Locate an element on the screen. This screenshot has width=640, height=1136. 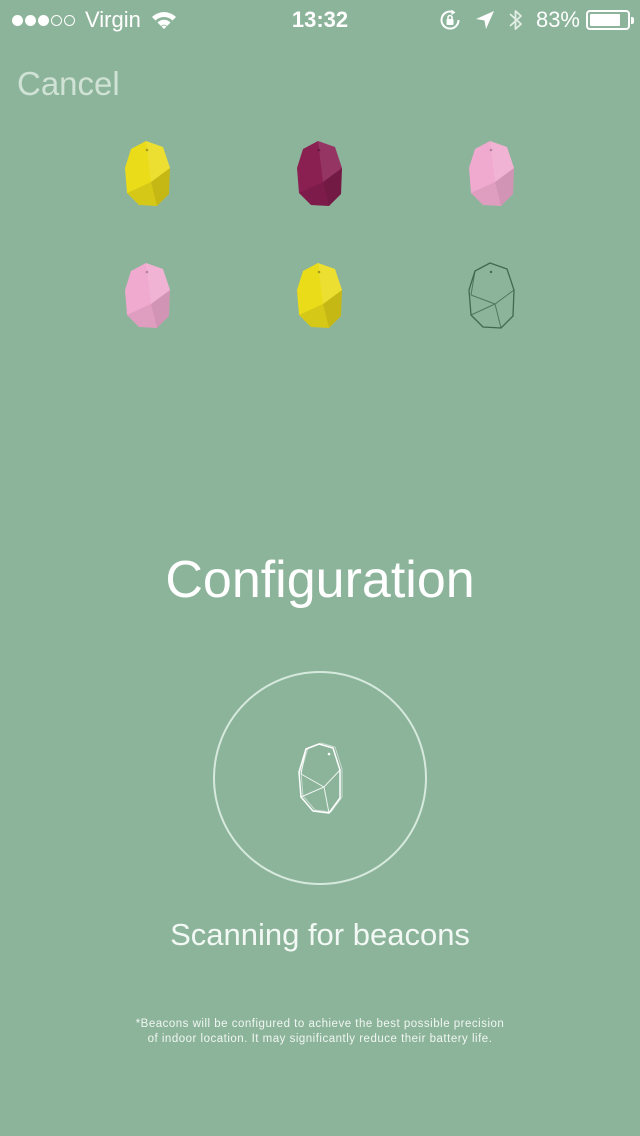
scanning-beacon-icon is located at coordinates (321, 779).